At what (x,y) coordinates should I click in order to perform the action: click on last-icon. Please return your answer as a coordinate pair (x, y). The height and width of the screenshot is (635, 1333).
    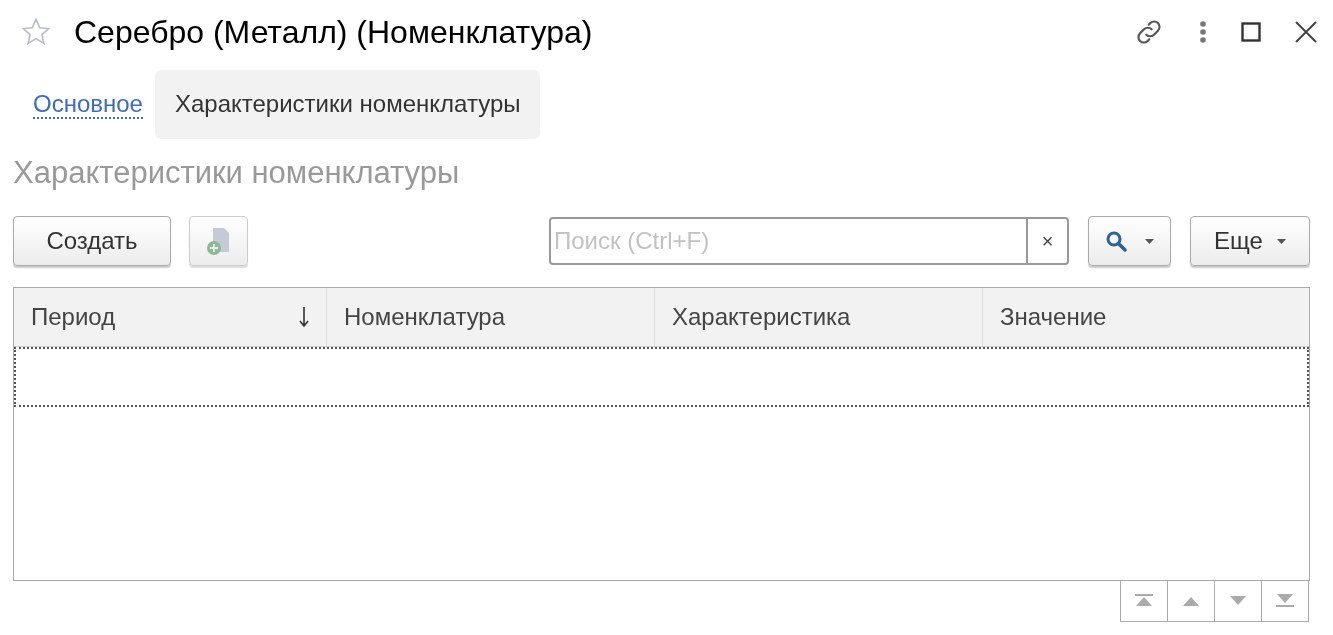
    Looking at the image, I should click on (1285, 601).